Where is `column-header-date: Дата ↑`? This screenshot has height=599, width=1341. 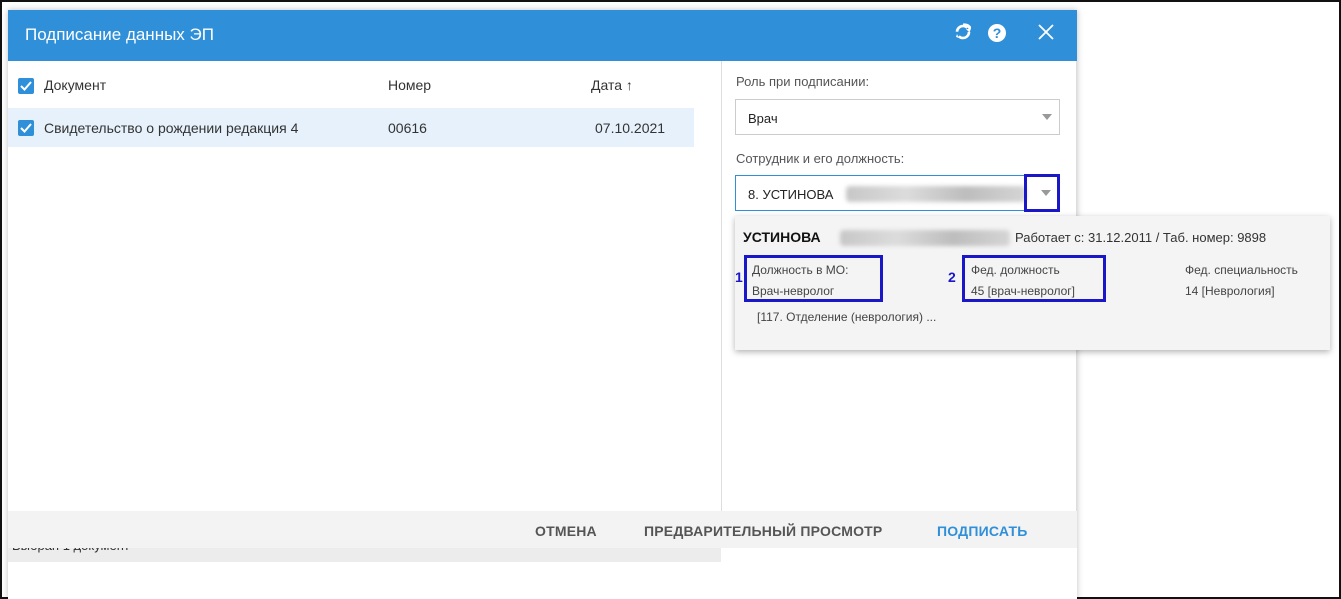 column-header-date: Дата ↑ is located at coordinates (612, 85).